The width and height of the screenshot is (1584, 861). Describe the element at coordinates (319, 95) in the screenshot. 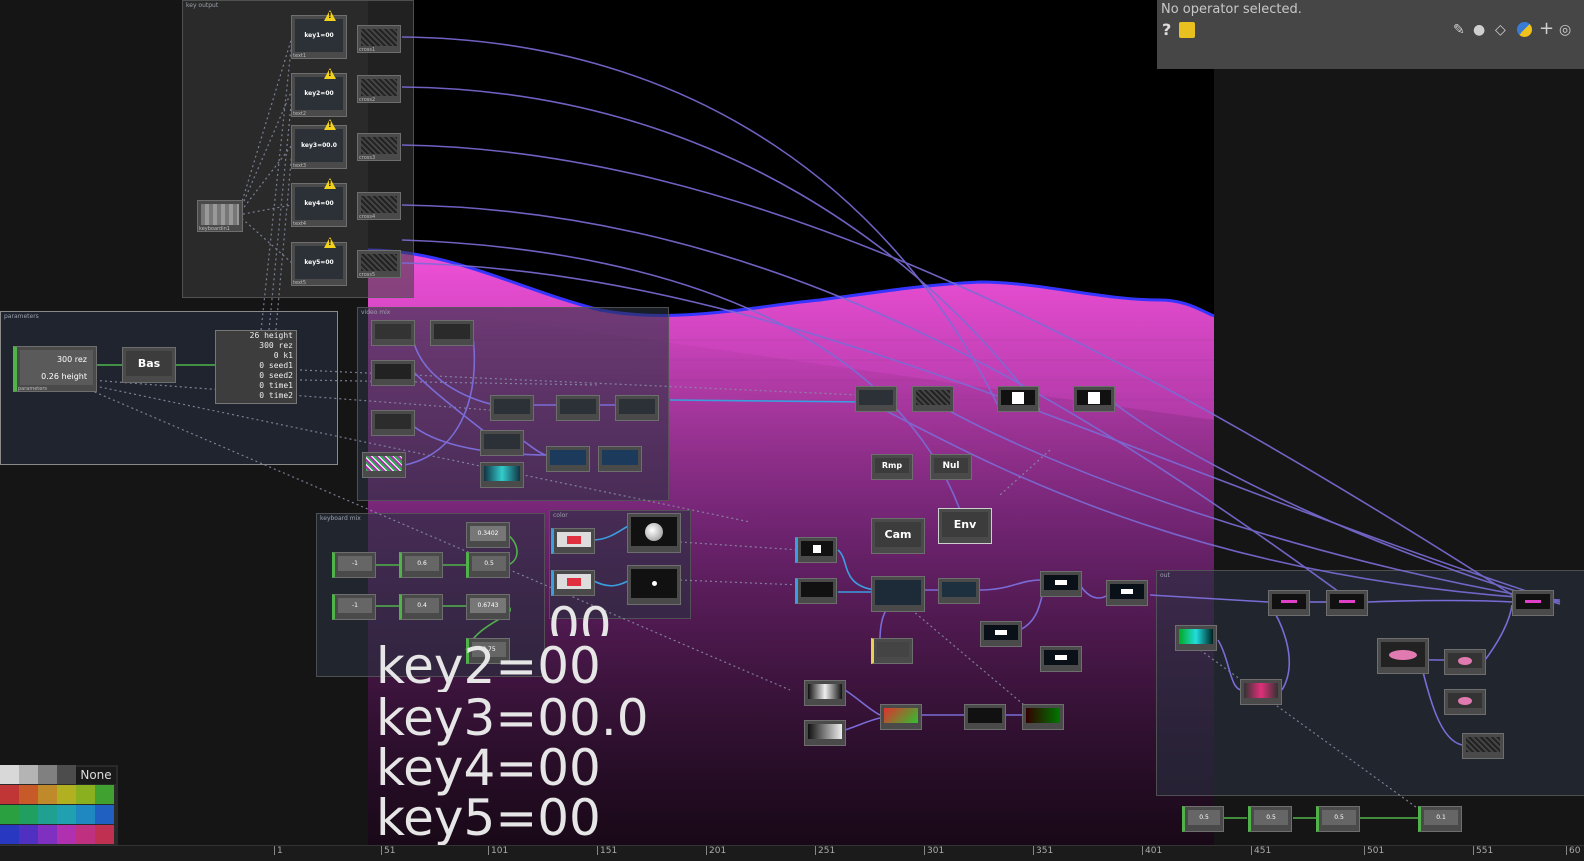

I see `text-operator: key2=00 text2` at that location.